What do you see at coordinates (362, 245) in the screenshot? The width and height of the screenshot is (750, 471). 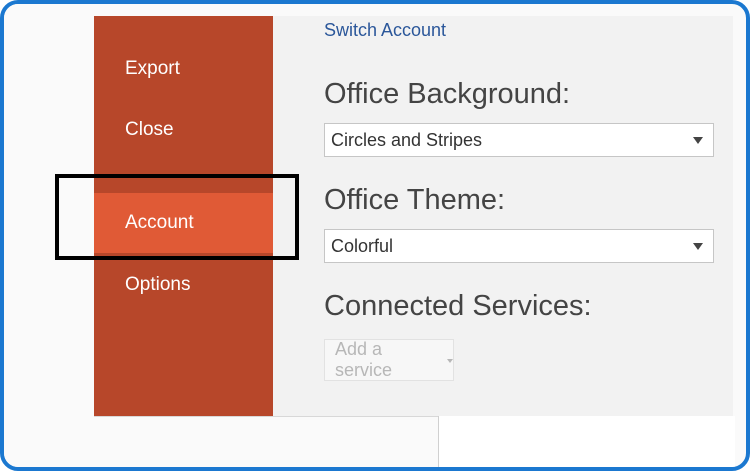 I see `office-theme-value: Colorful` at bounding box center [362, 245].